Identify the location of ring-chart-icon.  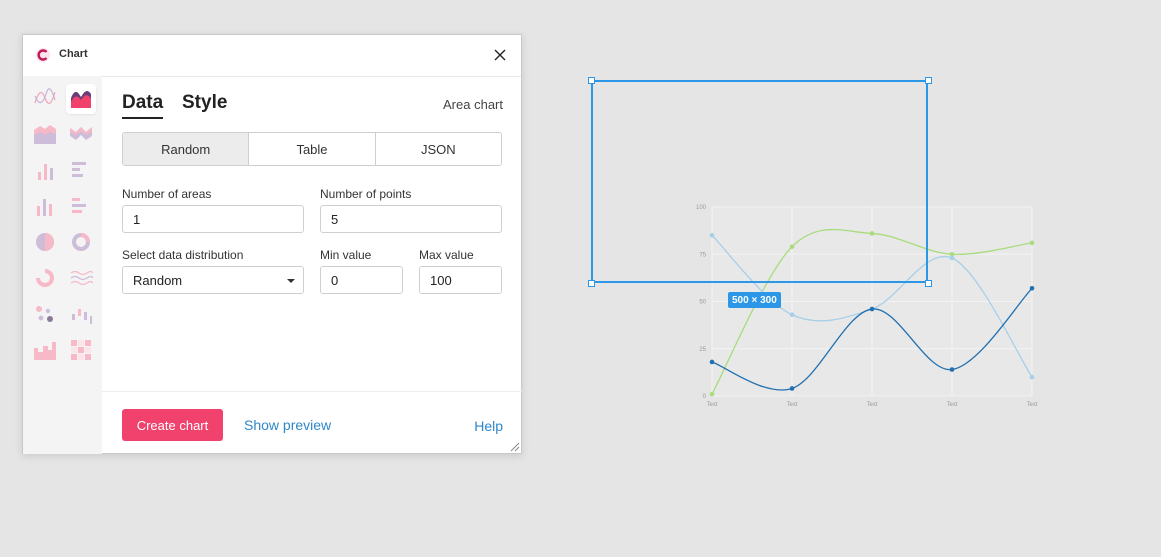
(45, 278).